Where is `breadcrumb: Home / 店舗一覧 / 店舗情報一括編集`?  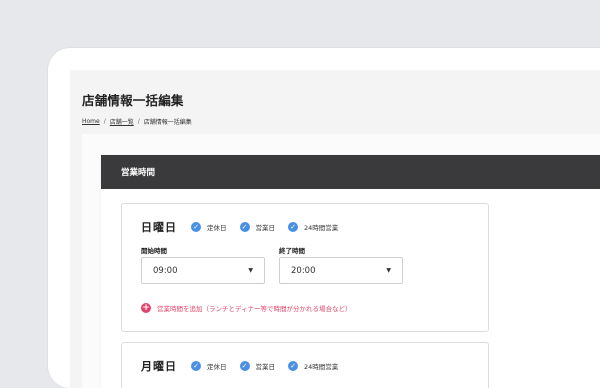
breadcrumb: Home / 店舗一覧 / 店舗情報一括編集 is located at coordinates (137, 121).